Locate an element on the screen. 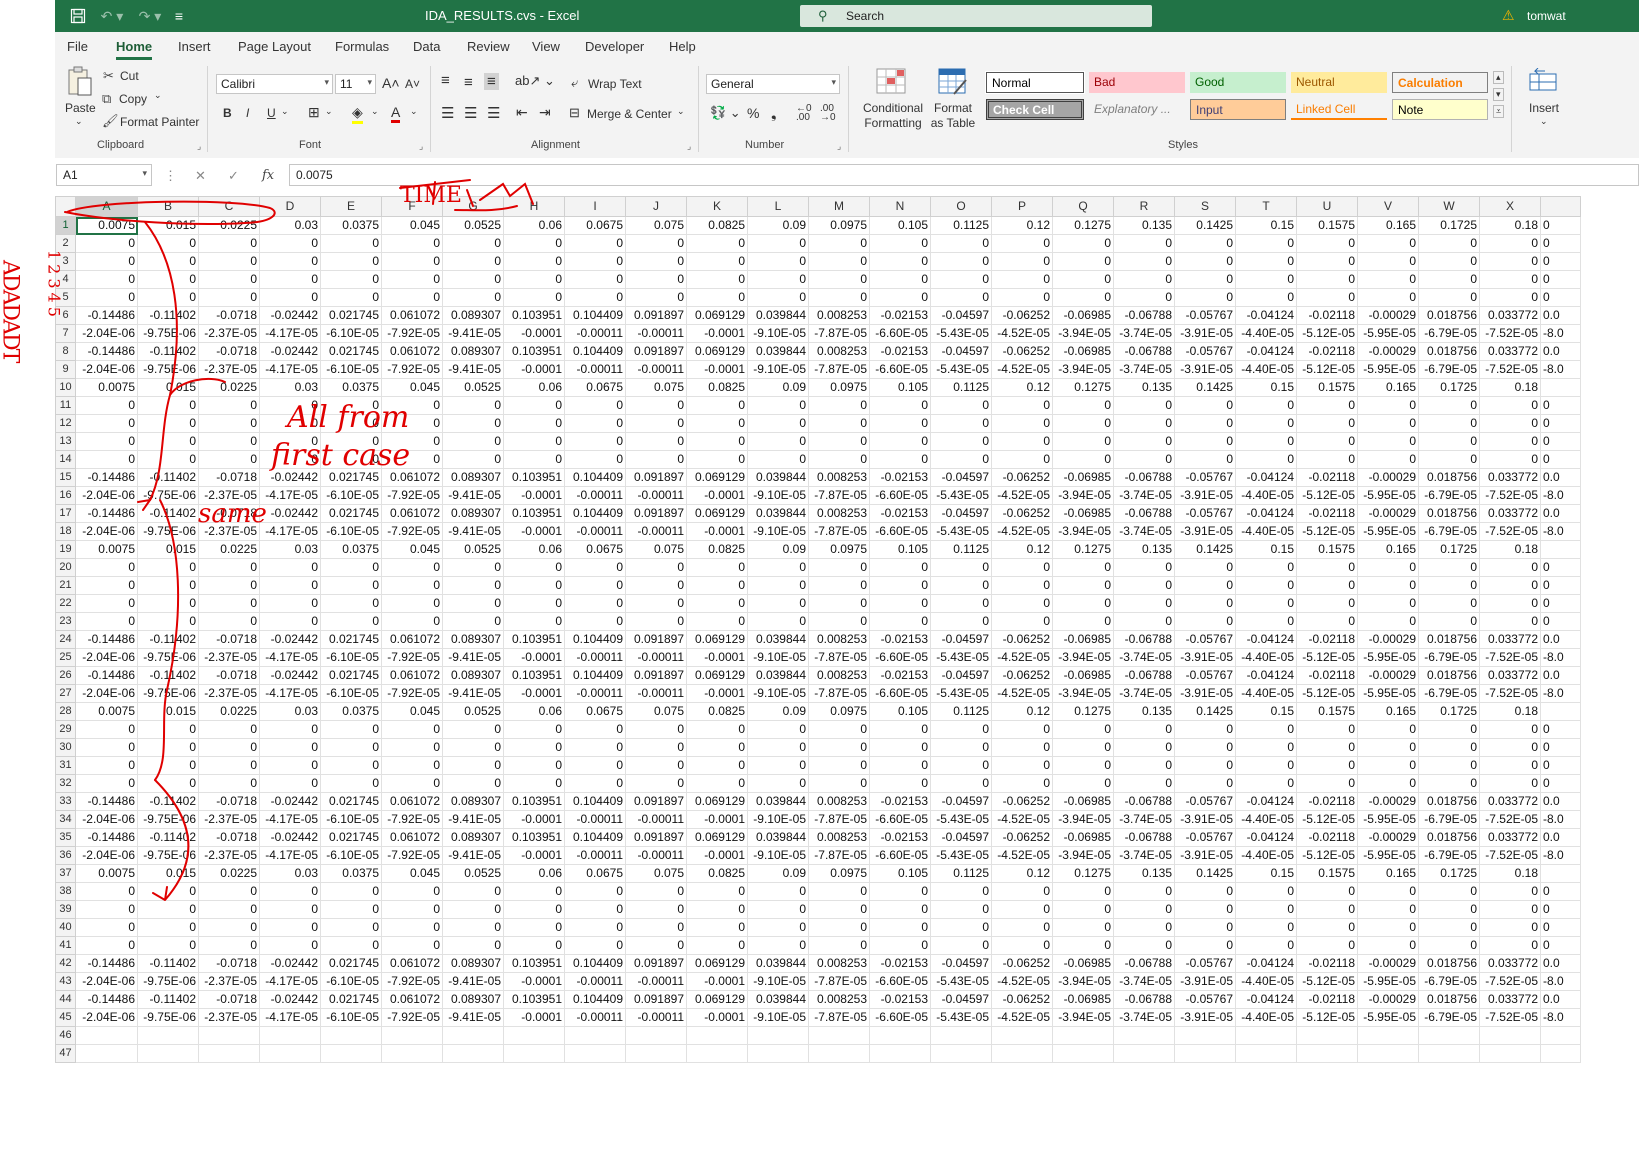 Image resolution: width=1639 pixels, height=1166 pixels. cell-C16: -2.37E-05 is located at coordinates (229, 495).